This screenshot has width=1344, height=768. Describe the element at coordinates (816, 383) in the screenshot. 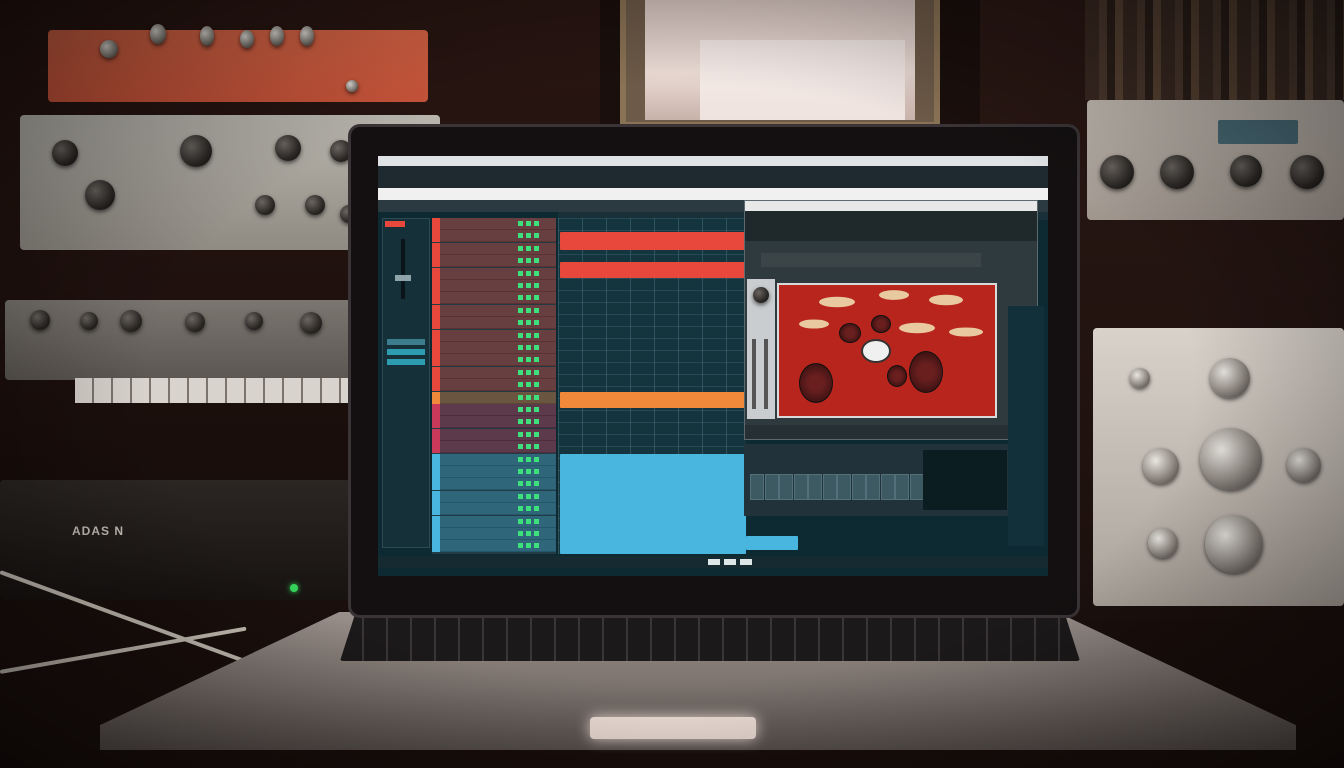

I see `floor-tom-icon` at that location.